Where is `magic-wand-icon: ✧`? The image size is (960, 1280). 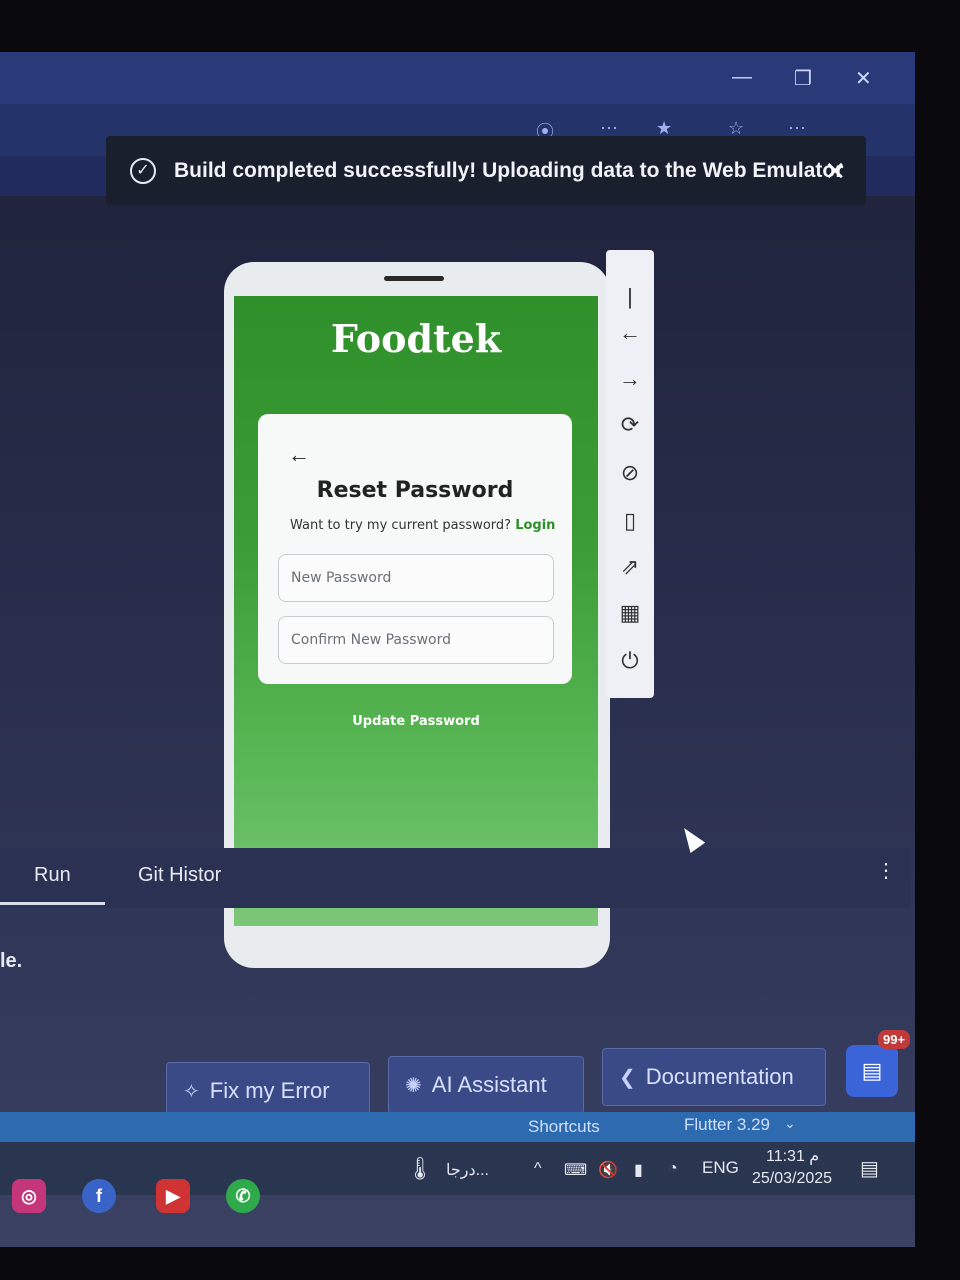 magic-wand-icon: ✧ is located at coordinates (191, 1091).